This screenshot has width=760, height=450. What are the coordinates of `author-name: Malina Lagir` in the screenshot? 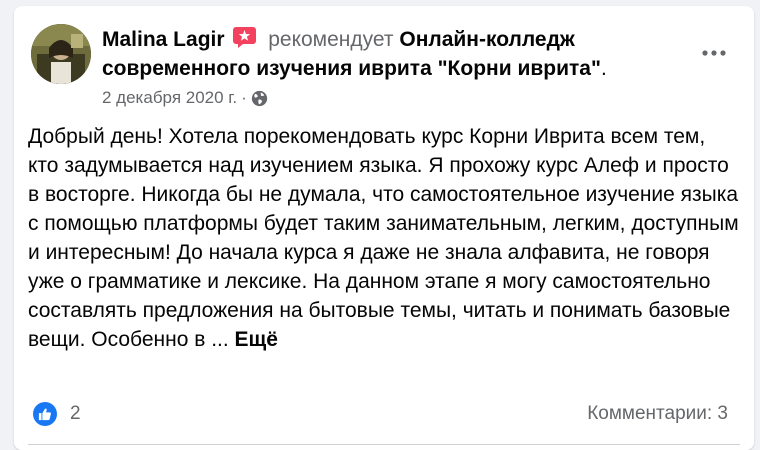 It's located at (163, 39).